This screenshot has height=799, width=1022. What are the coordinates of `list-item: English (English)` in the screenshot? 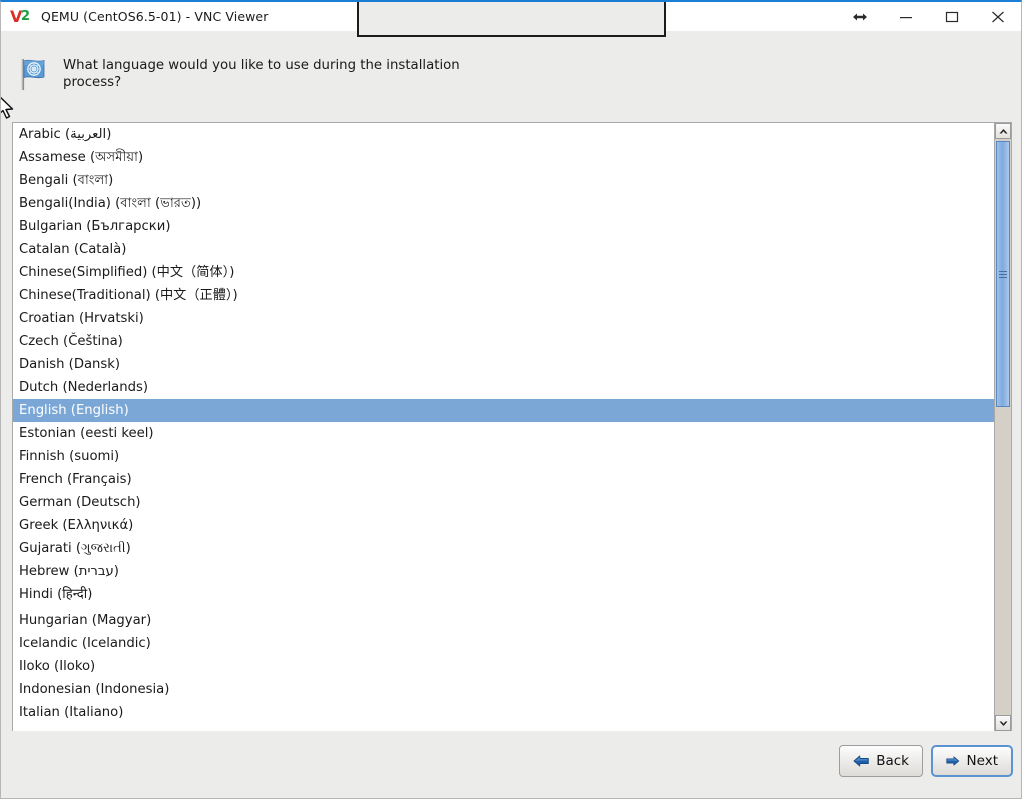 It's located at (503, 410).